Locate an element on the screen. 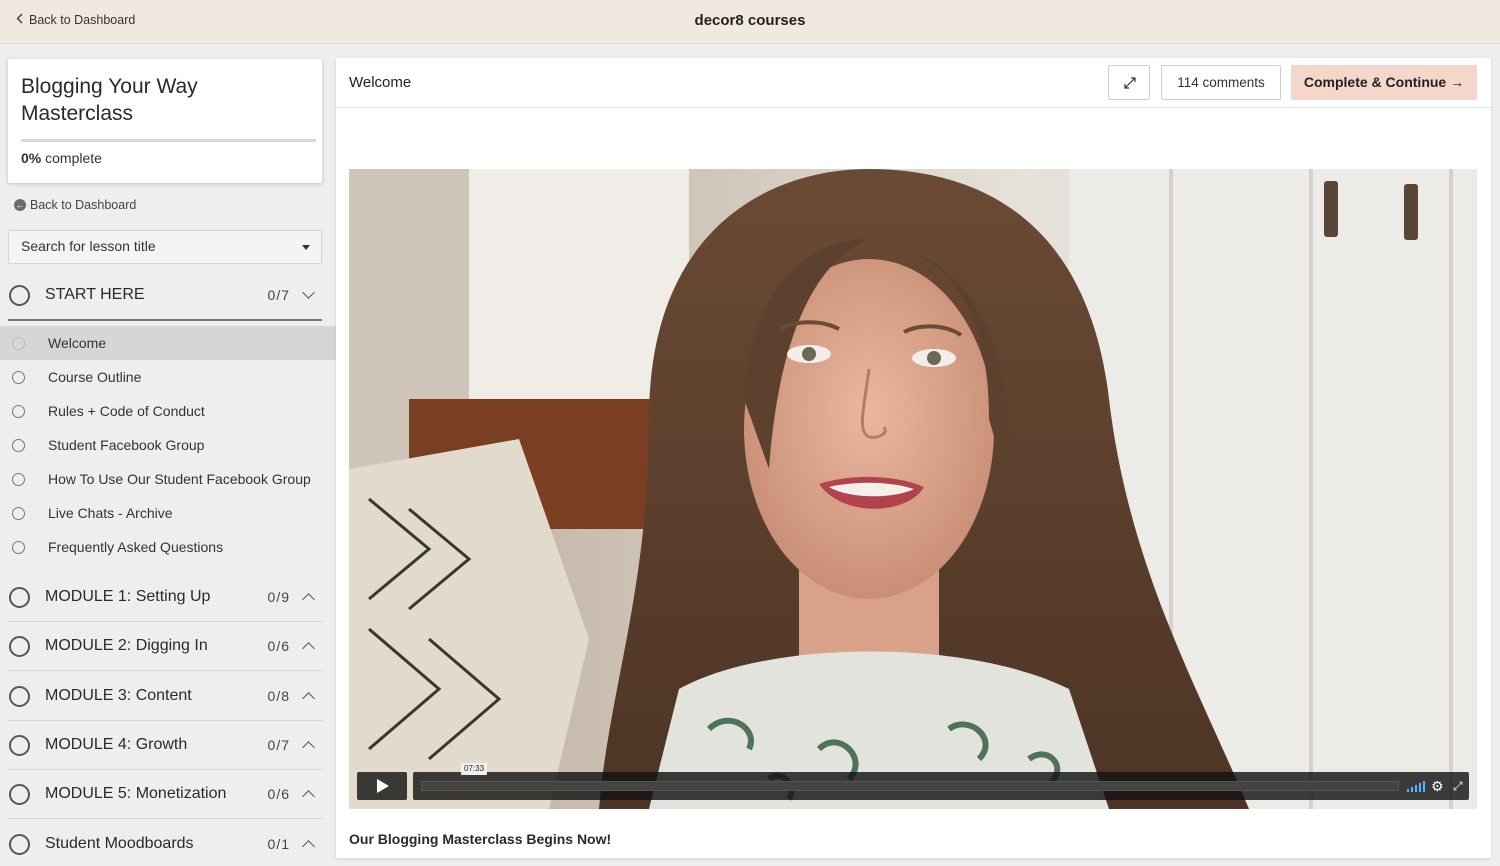 The height and width of the screenshot is (866, 1500). section-count: 0/1 is located at coordinates (278, 844).